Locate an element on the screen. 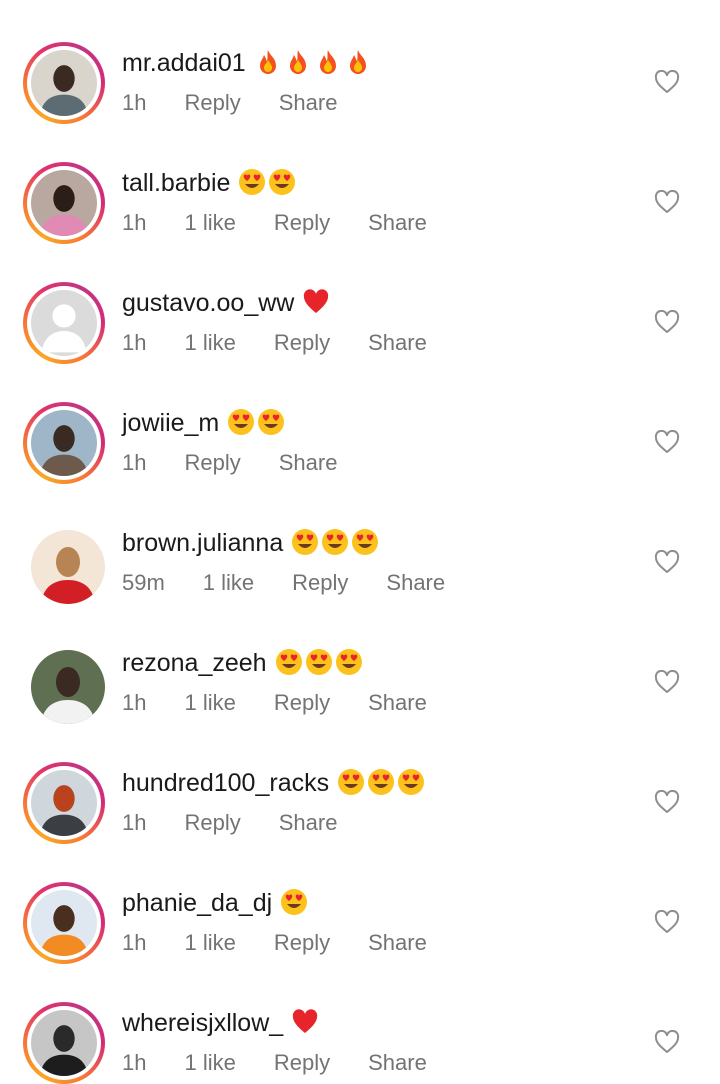  default-avatar-profile-photo is located at coordinates (64, 323).